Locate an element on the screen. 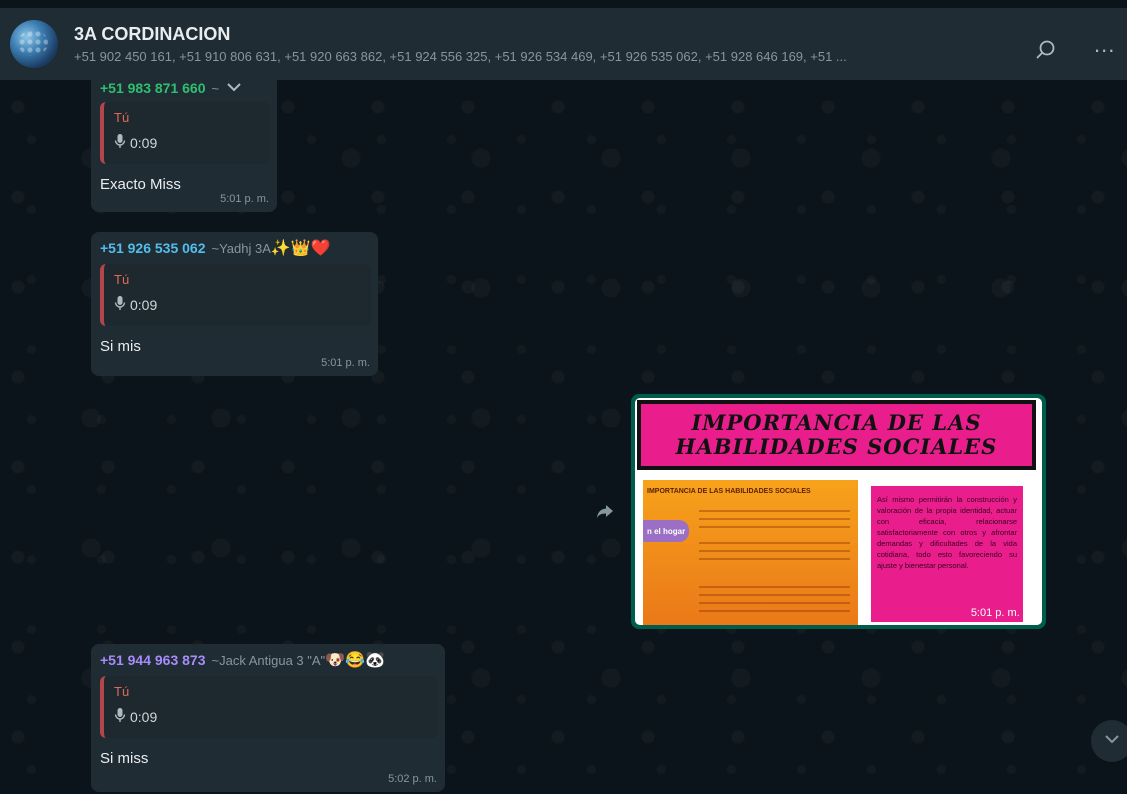 Image resolution: width=1127 pixels, height=794 pixels. message-sender: +51 926 535 062 ~Yadhj 3A✨👑❤️ is located at coordinates (235, 248).